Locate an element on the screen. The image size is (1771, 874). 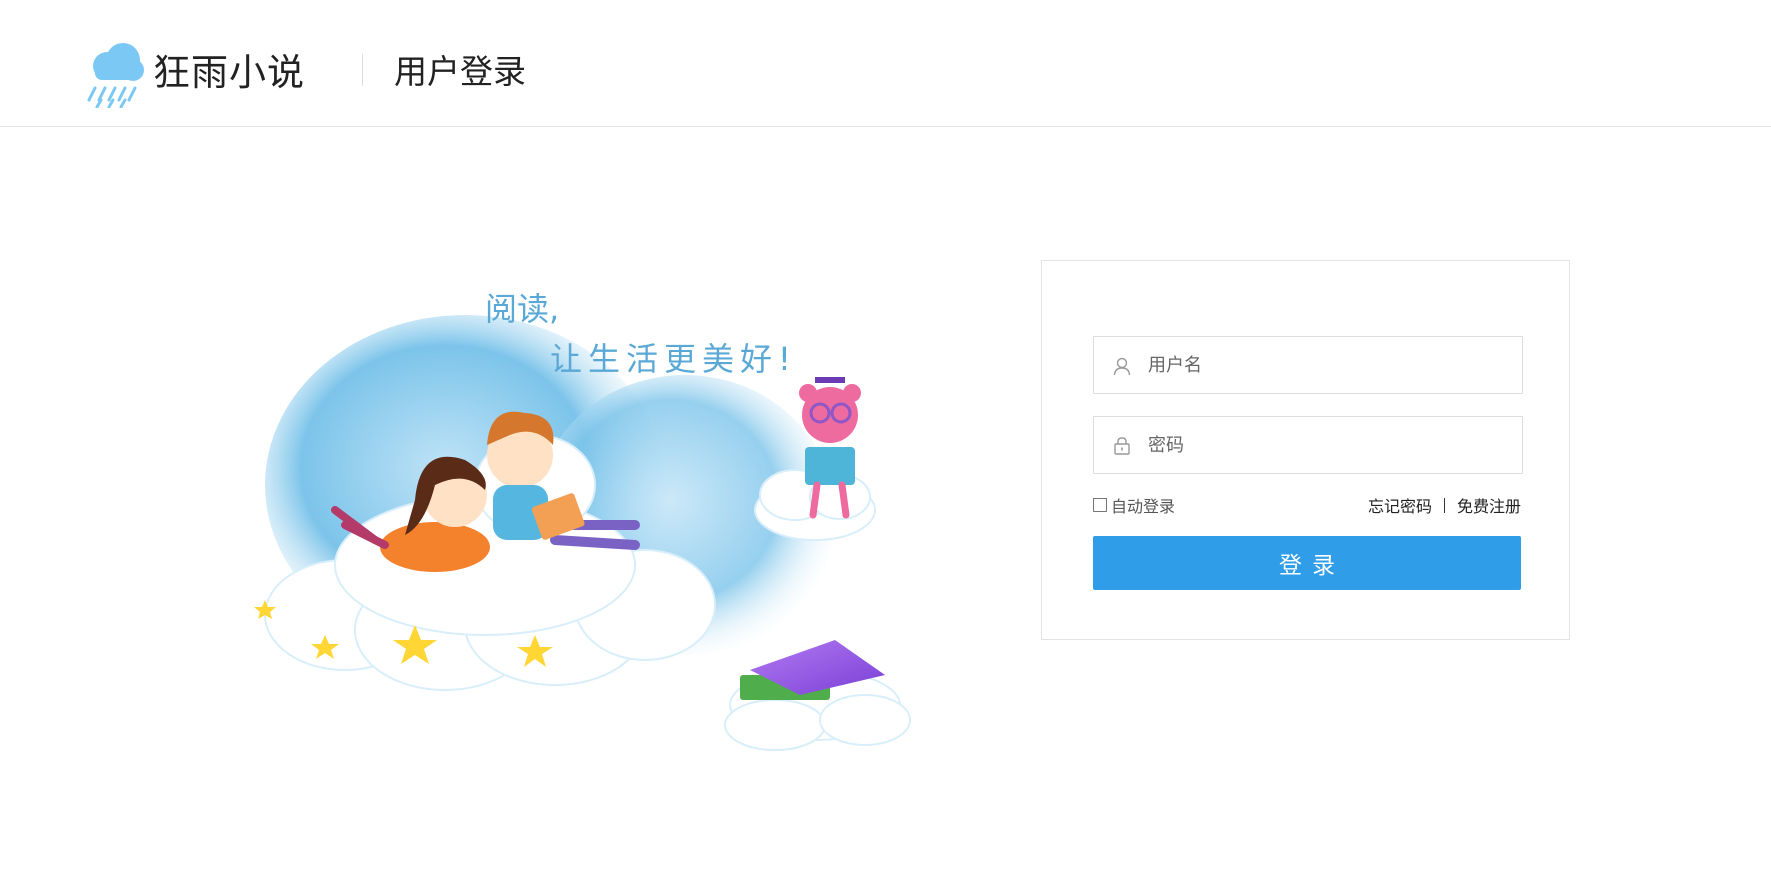
login-button: 登录 is located at coordinates (1307, 563).